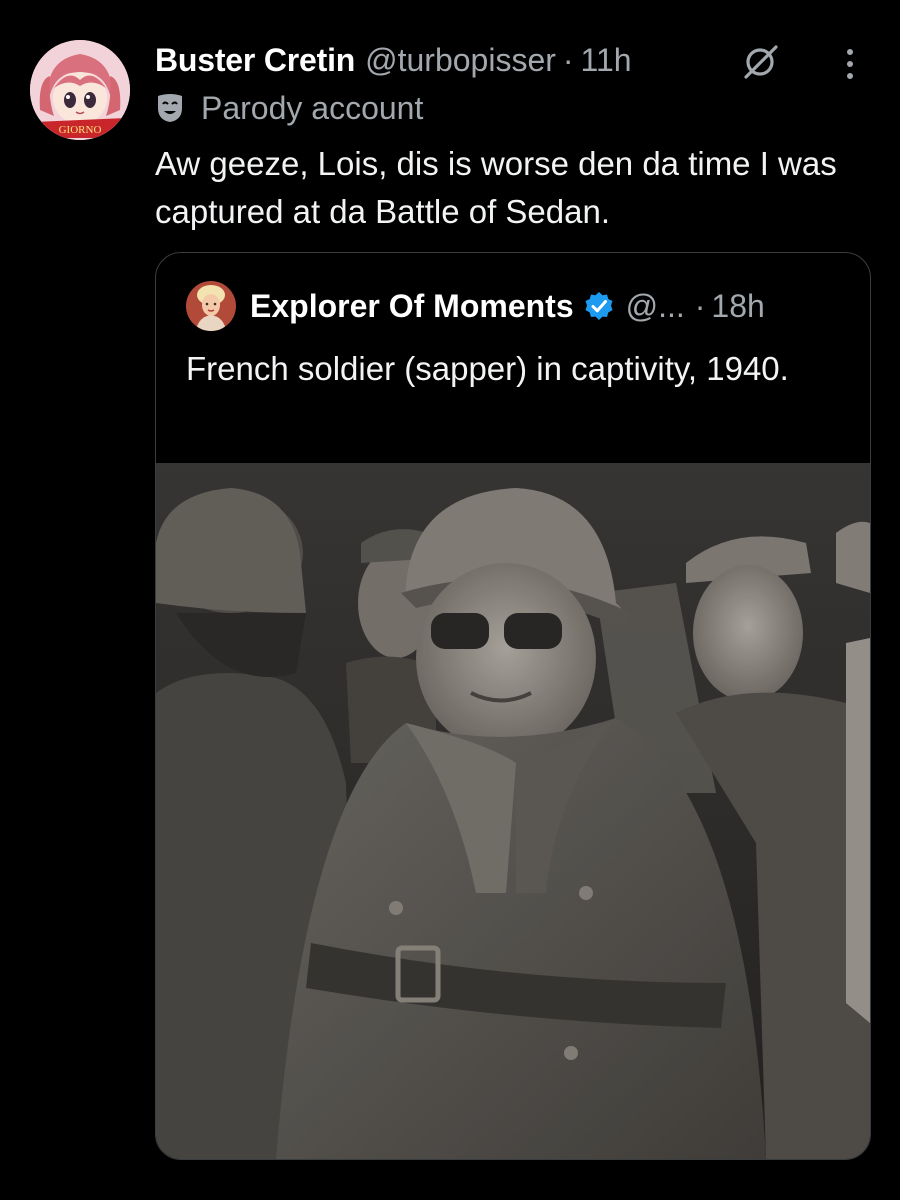 Image resolution: width=900 pixels, height=1200 pixels. What do you see at coordinates (211, 306) in the screenshot?
I see `quoted-author-avatar` at bounding box center [211, 306].